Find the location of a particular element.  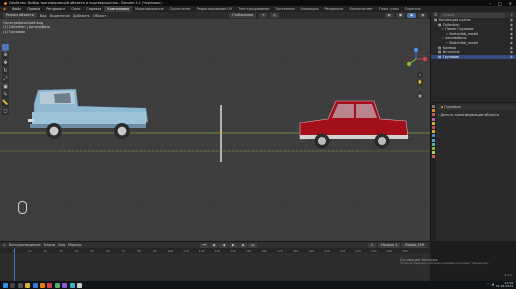

pickup-truck-model is located at coordinates (88, 116).